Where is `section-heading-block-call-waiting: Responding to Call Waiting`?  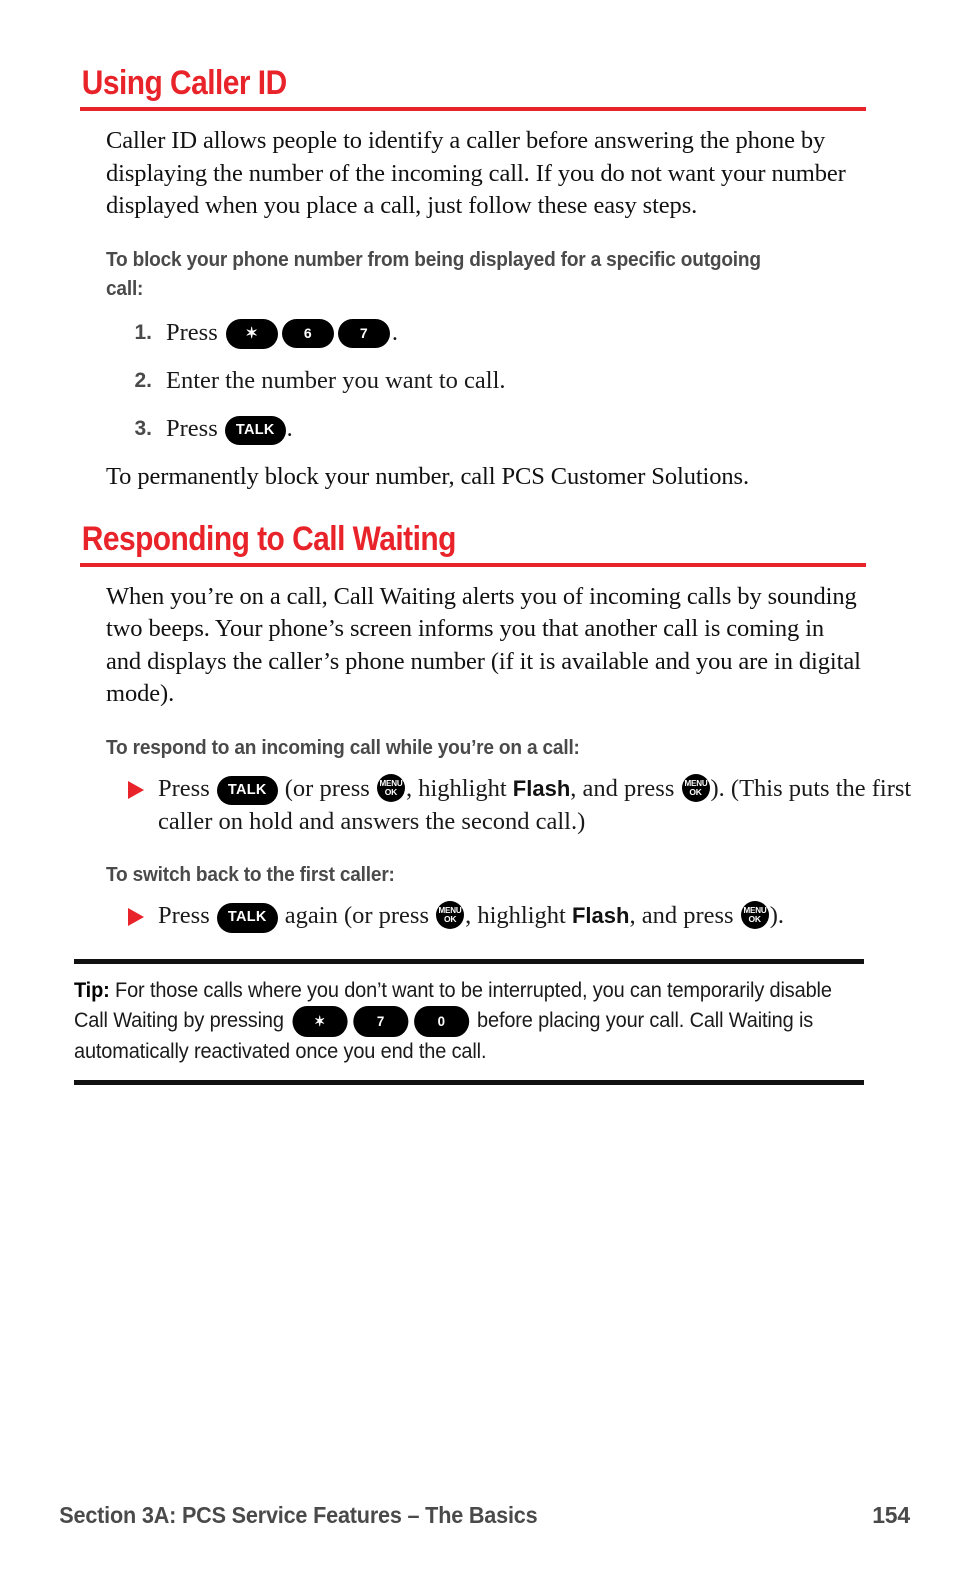
section-heading-block-call-waiting: Responding to Call Waiting is located at coordinates (473, 543).